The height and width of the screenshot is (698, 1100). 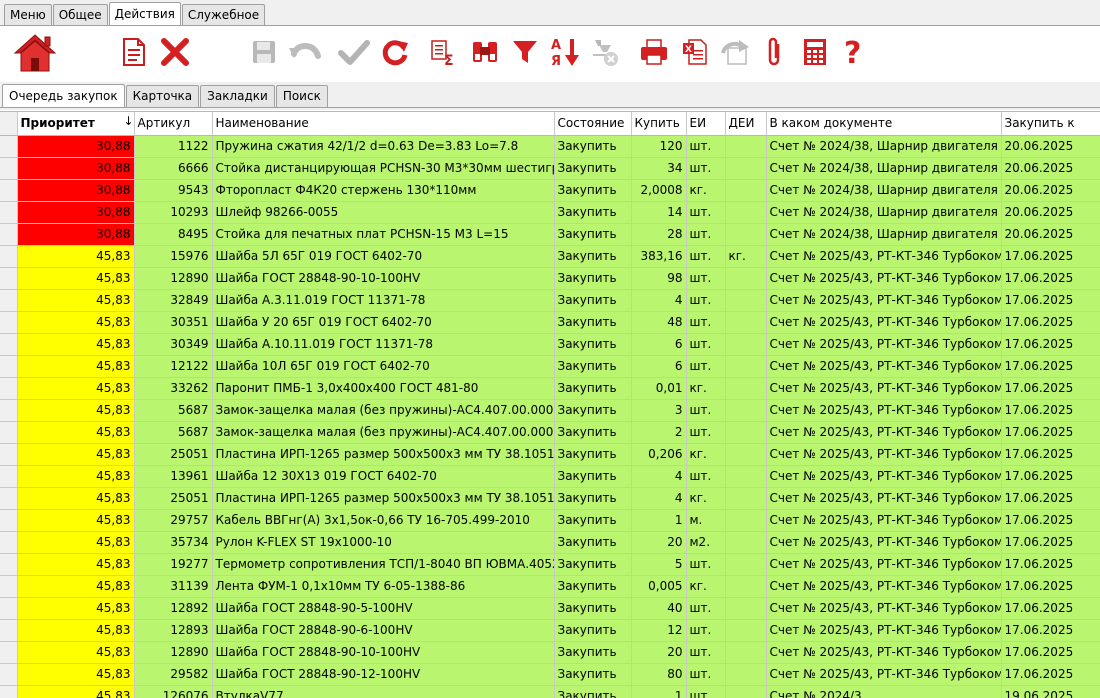 I want to click on sub-tab: Очередь закупок, so click(x=63, y=96).